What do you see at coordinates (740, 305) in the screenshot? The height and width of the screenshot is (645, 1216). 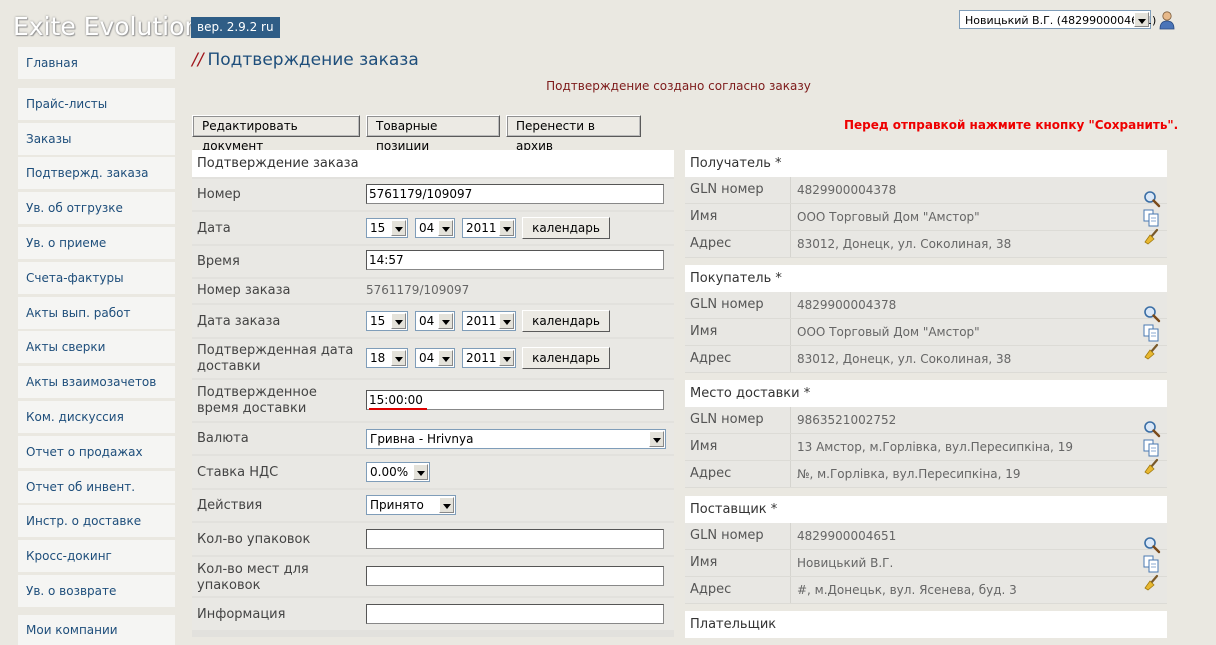 I see `party-row-label: GLN номер` at bounding box center [740, 305].